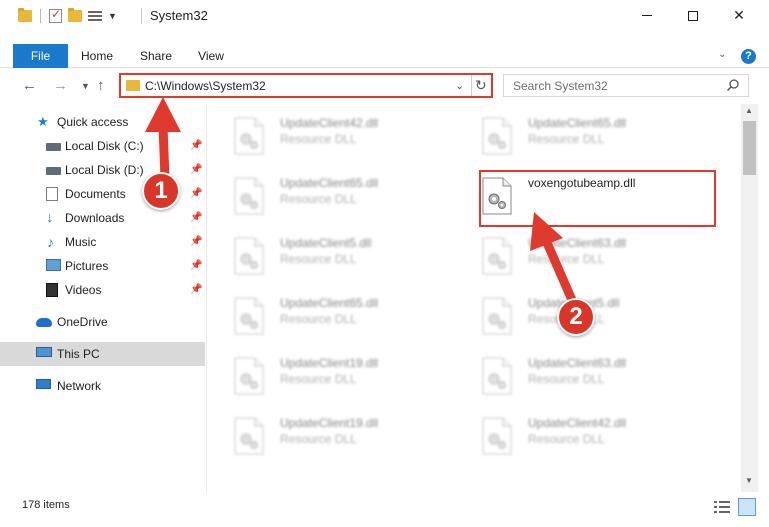 The width and height of the screenshot is (769, 527). What do you see at coordinates (722, 54) in the screenshot?
I see `expand-ribbon-icon: ⌄` at bounding box center [722, 54].